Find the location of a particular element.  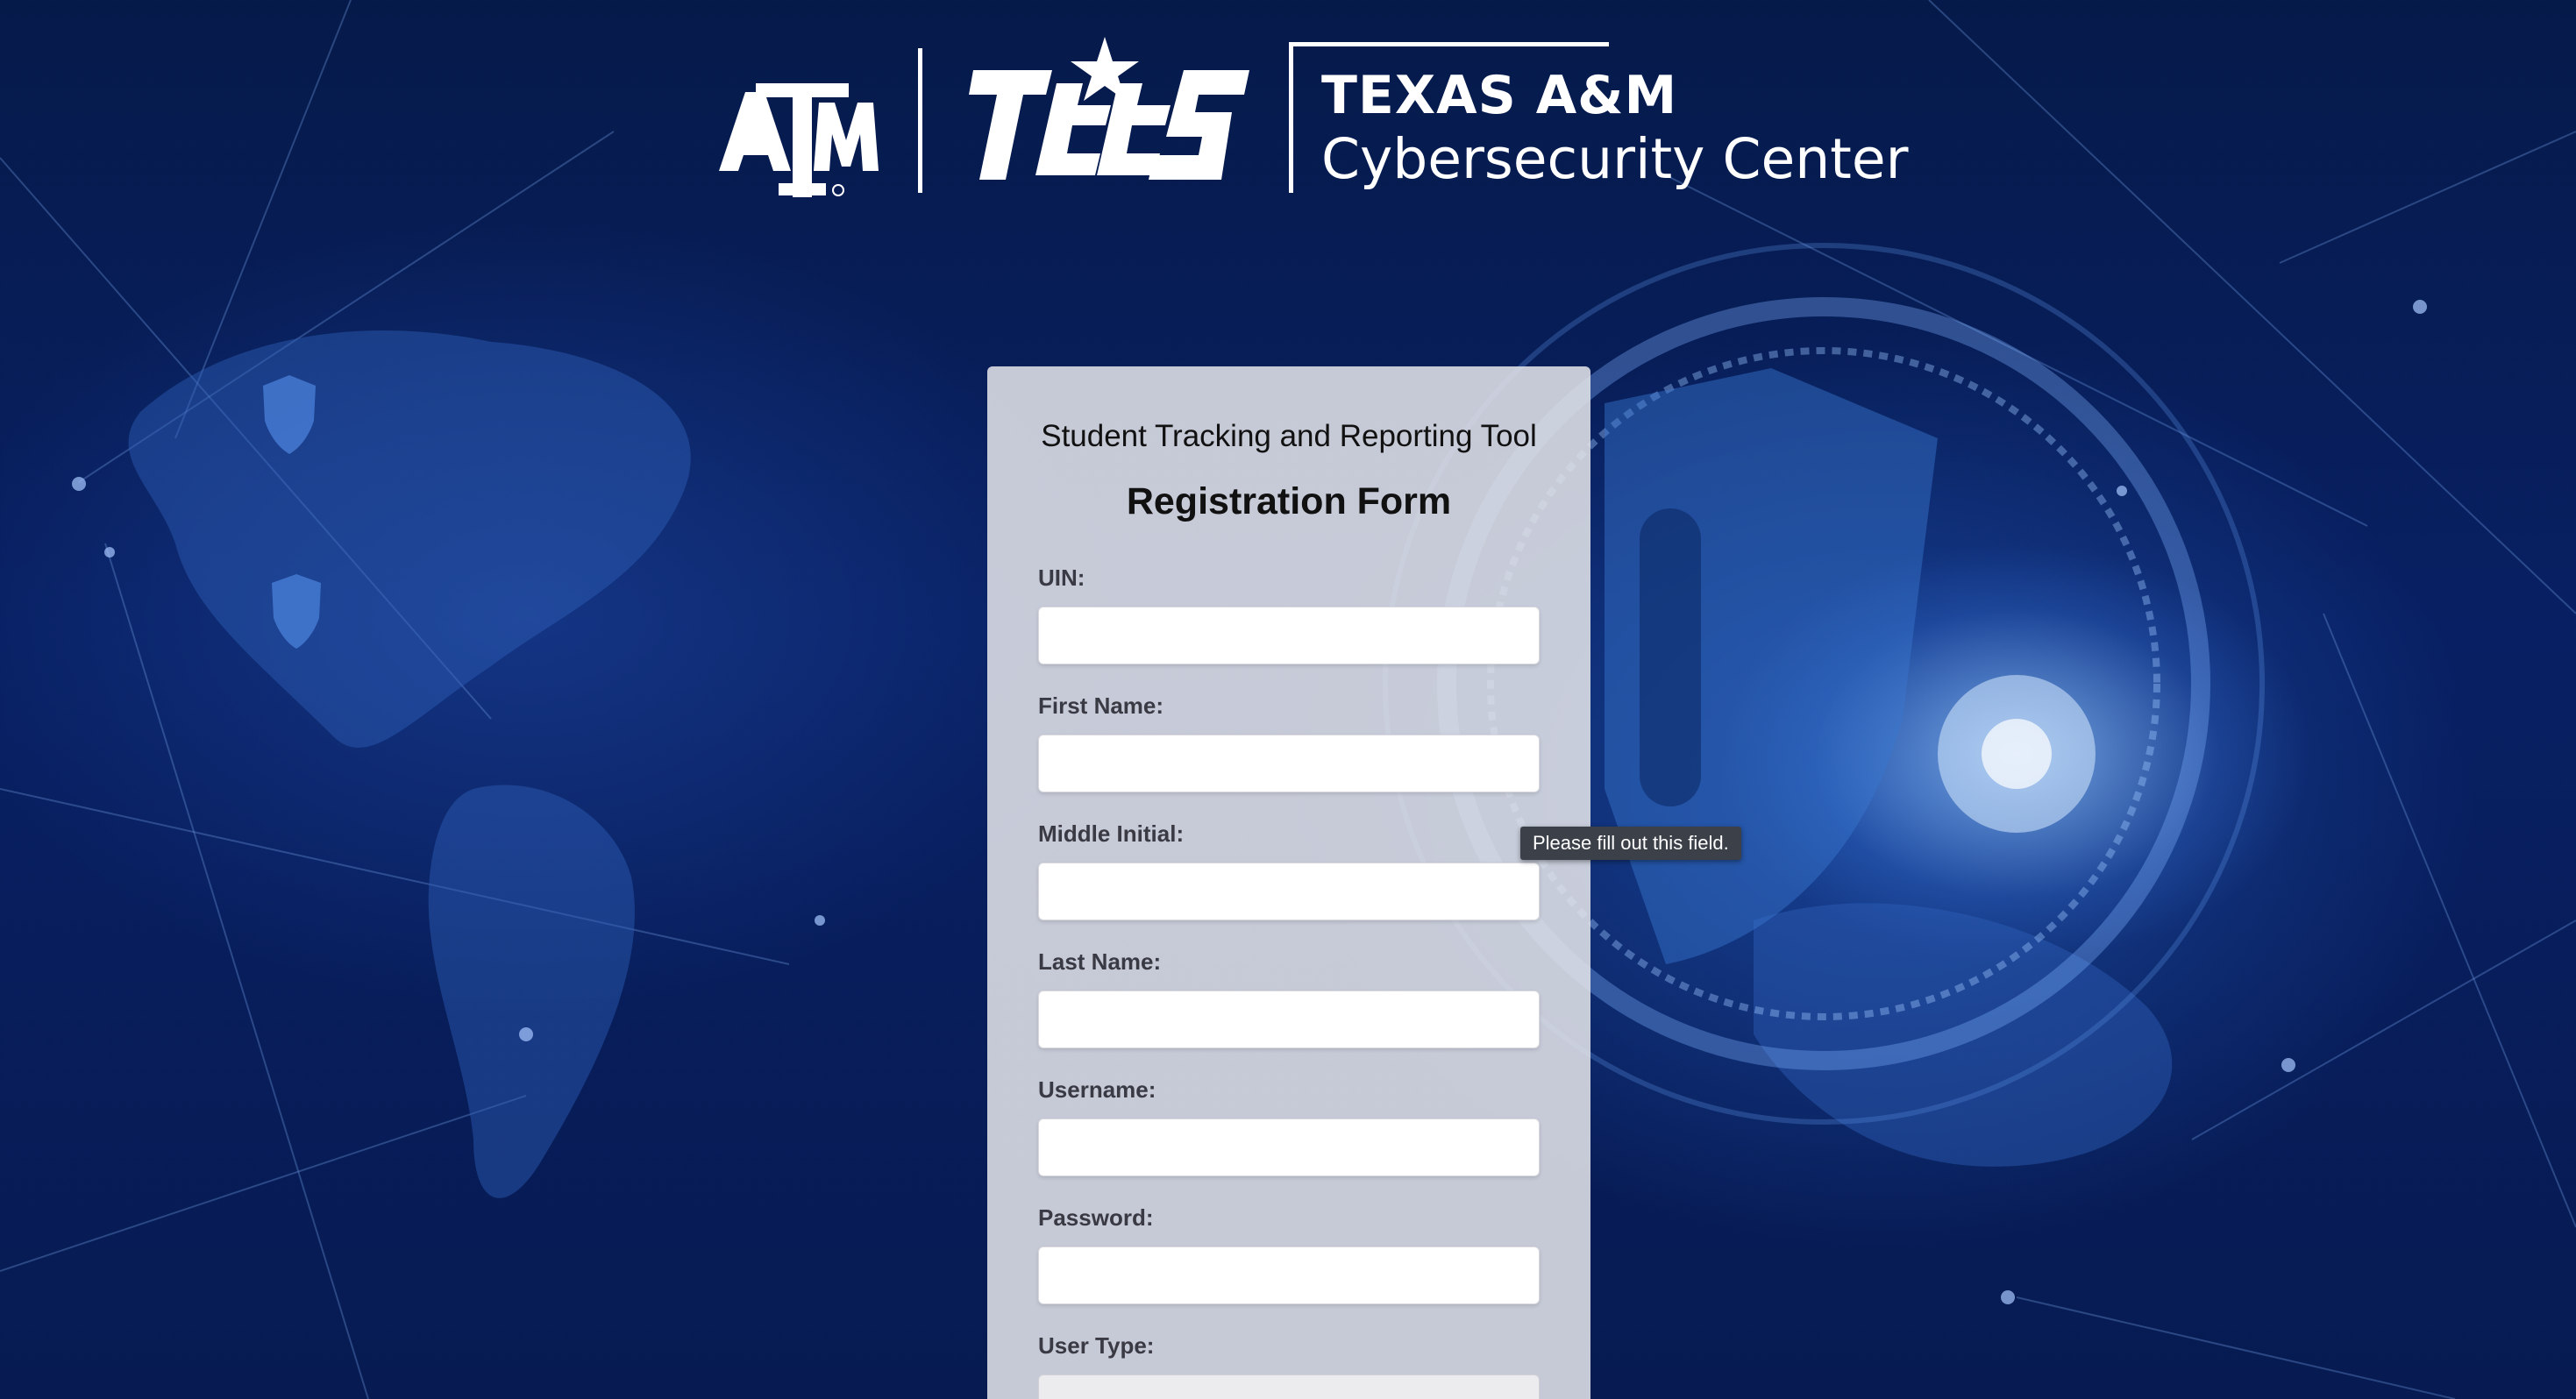

last-name-field-group: Last Name: is located at coordinates (1289, 998).